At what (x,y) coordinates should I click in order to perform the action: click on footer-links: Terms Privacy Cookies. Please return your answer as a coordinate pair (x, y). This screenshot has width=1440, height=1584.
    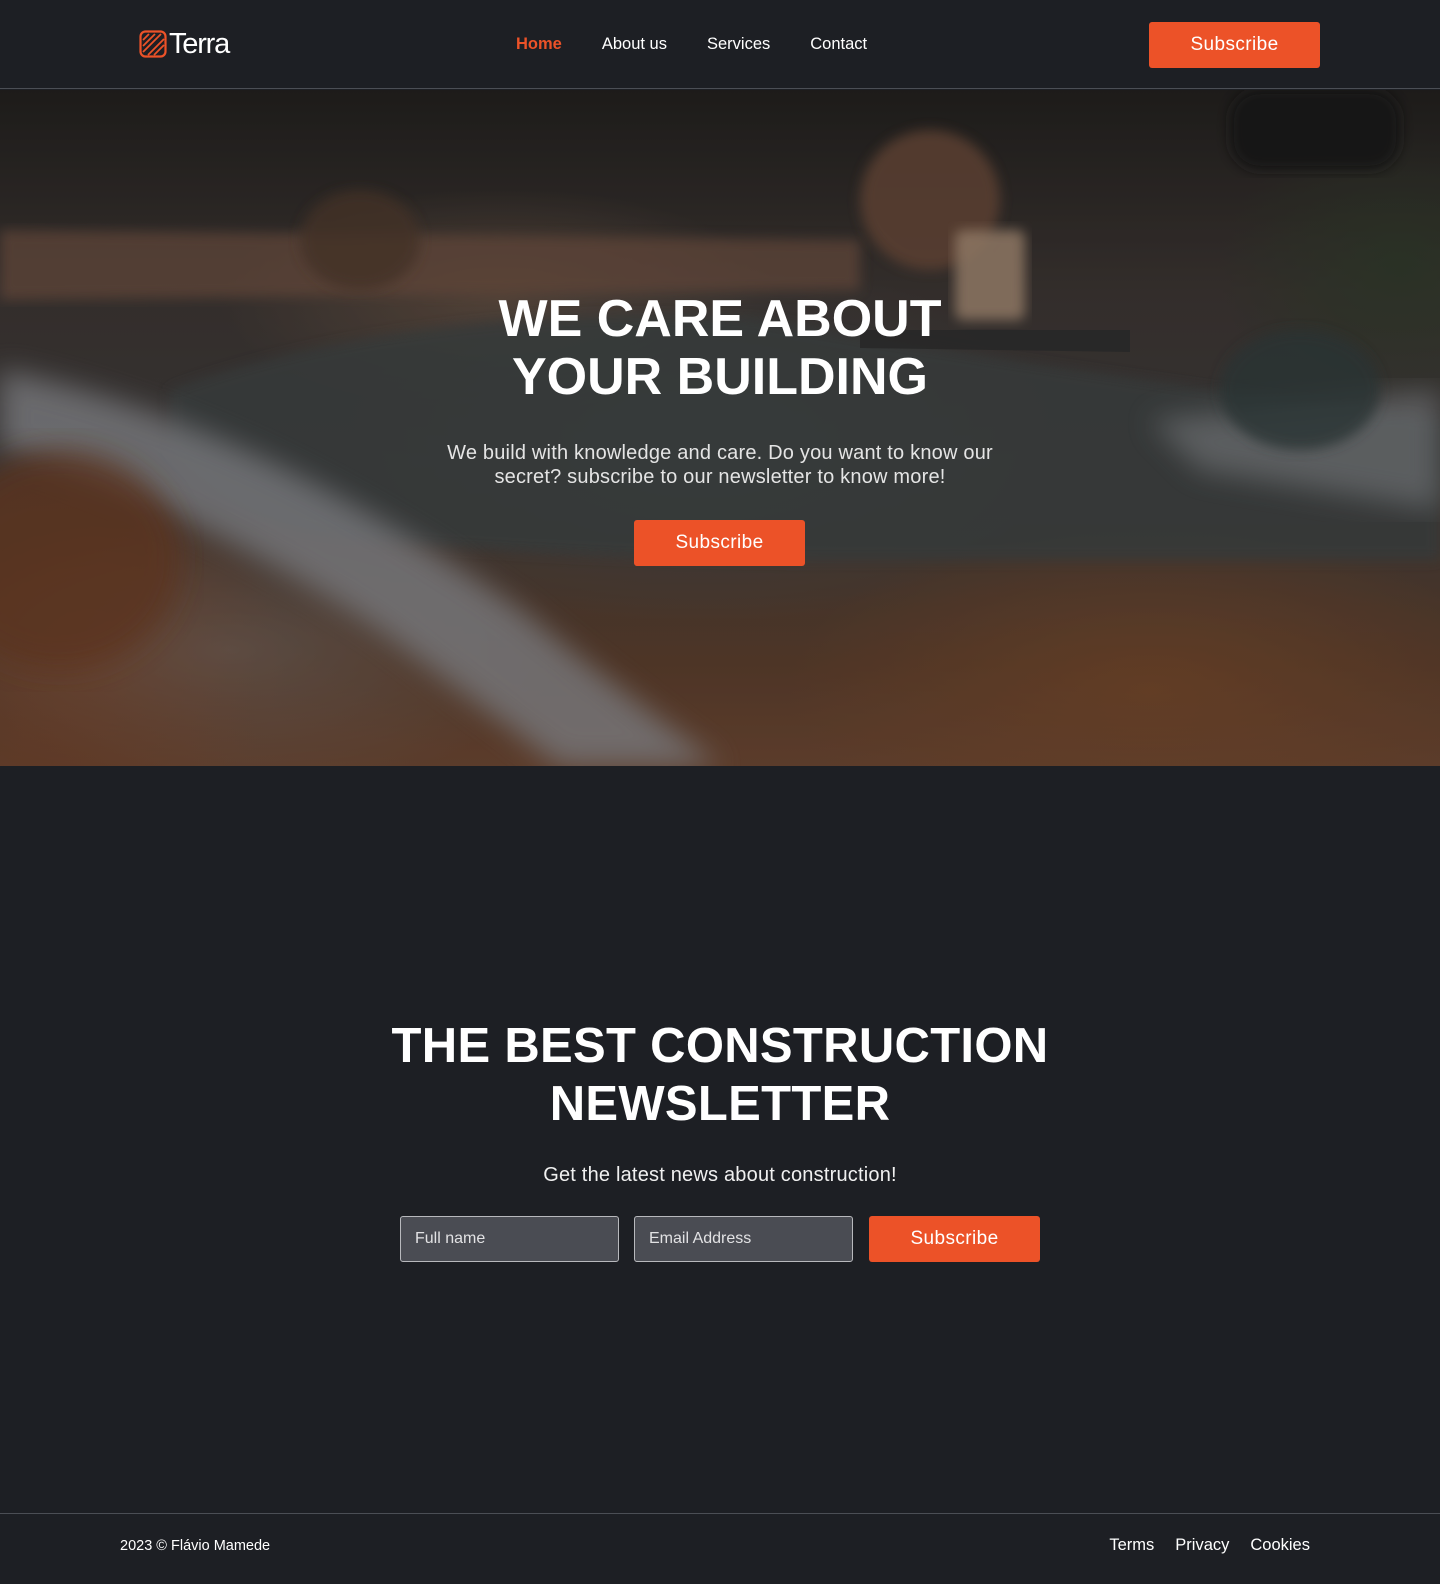
    Looking at the image, I should click on (1209, 1545).